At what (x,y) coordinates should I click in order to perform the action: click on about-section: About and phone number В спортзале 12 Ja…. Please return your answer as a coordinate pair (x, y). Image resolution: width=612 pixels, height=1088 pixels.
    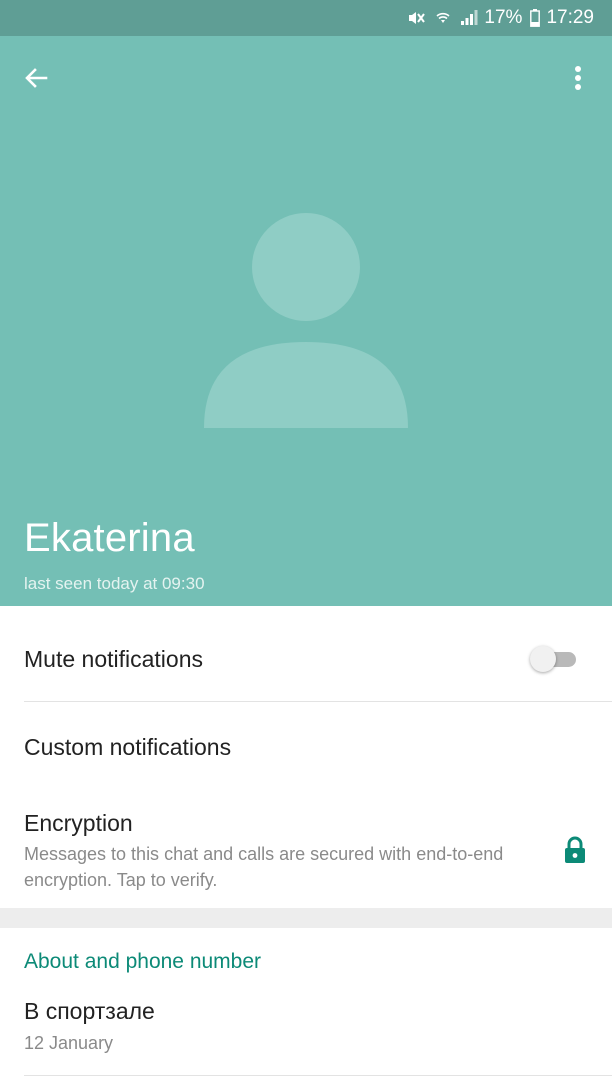
    Looking at the image, I should click on (306, 1008).